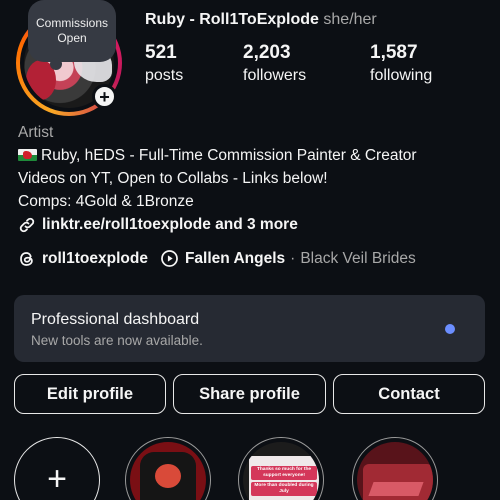 The height and width of the screenshot is (500, 500). I want to click on following-count: 1,587, so click(394, 52).